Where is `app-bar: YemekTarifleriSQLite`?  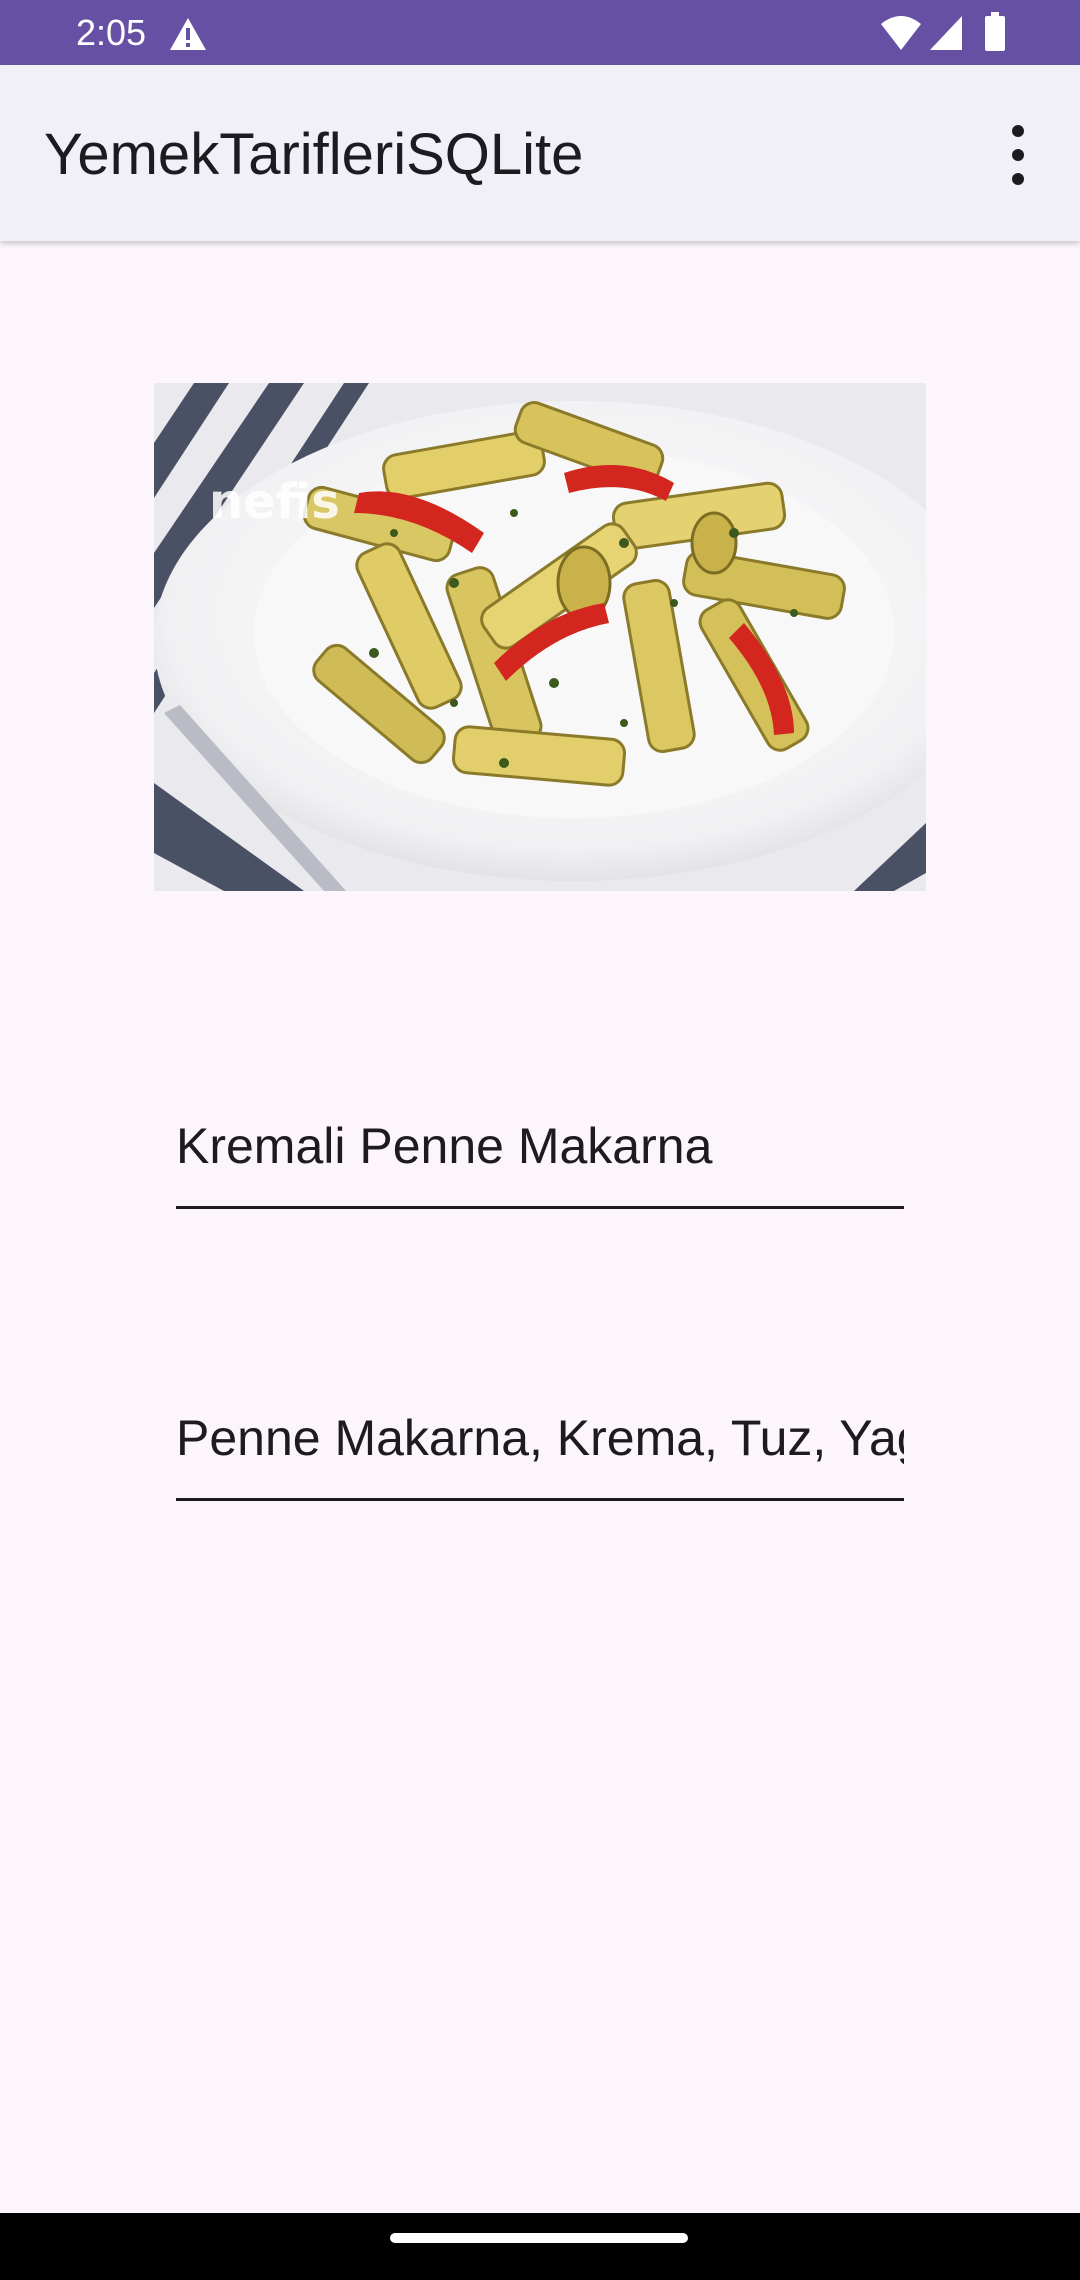
app-bar: YemekTarifleriSQLite is located at coordinates (540, 153).